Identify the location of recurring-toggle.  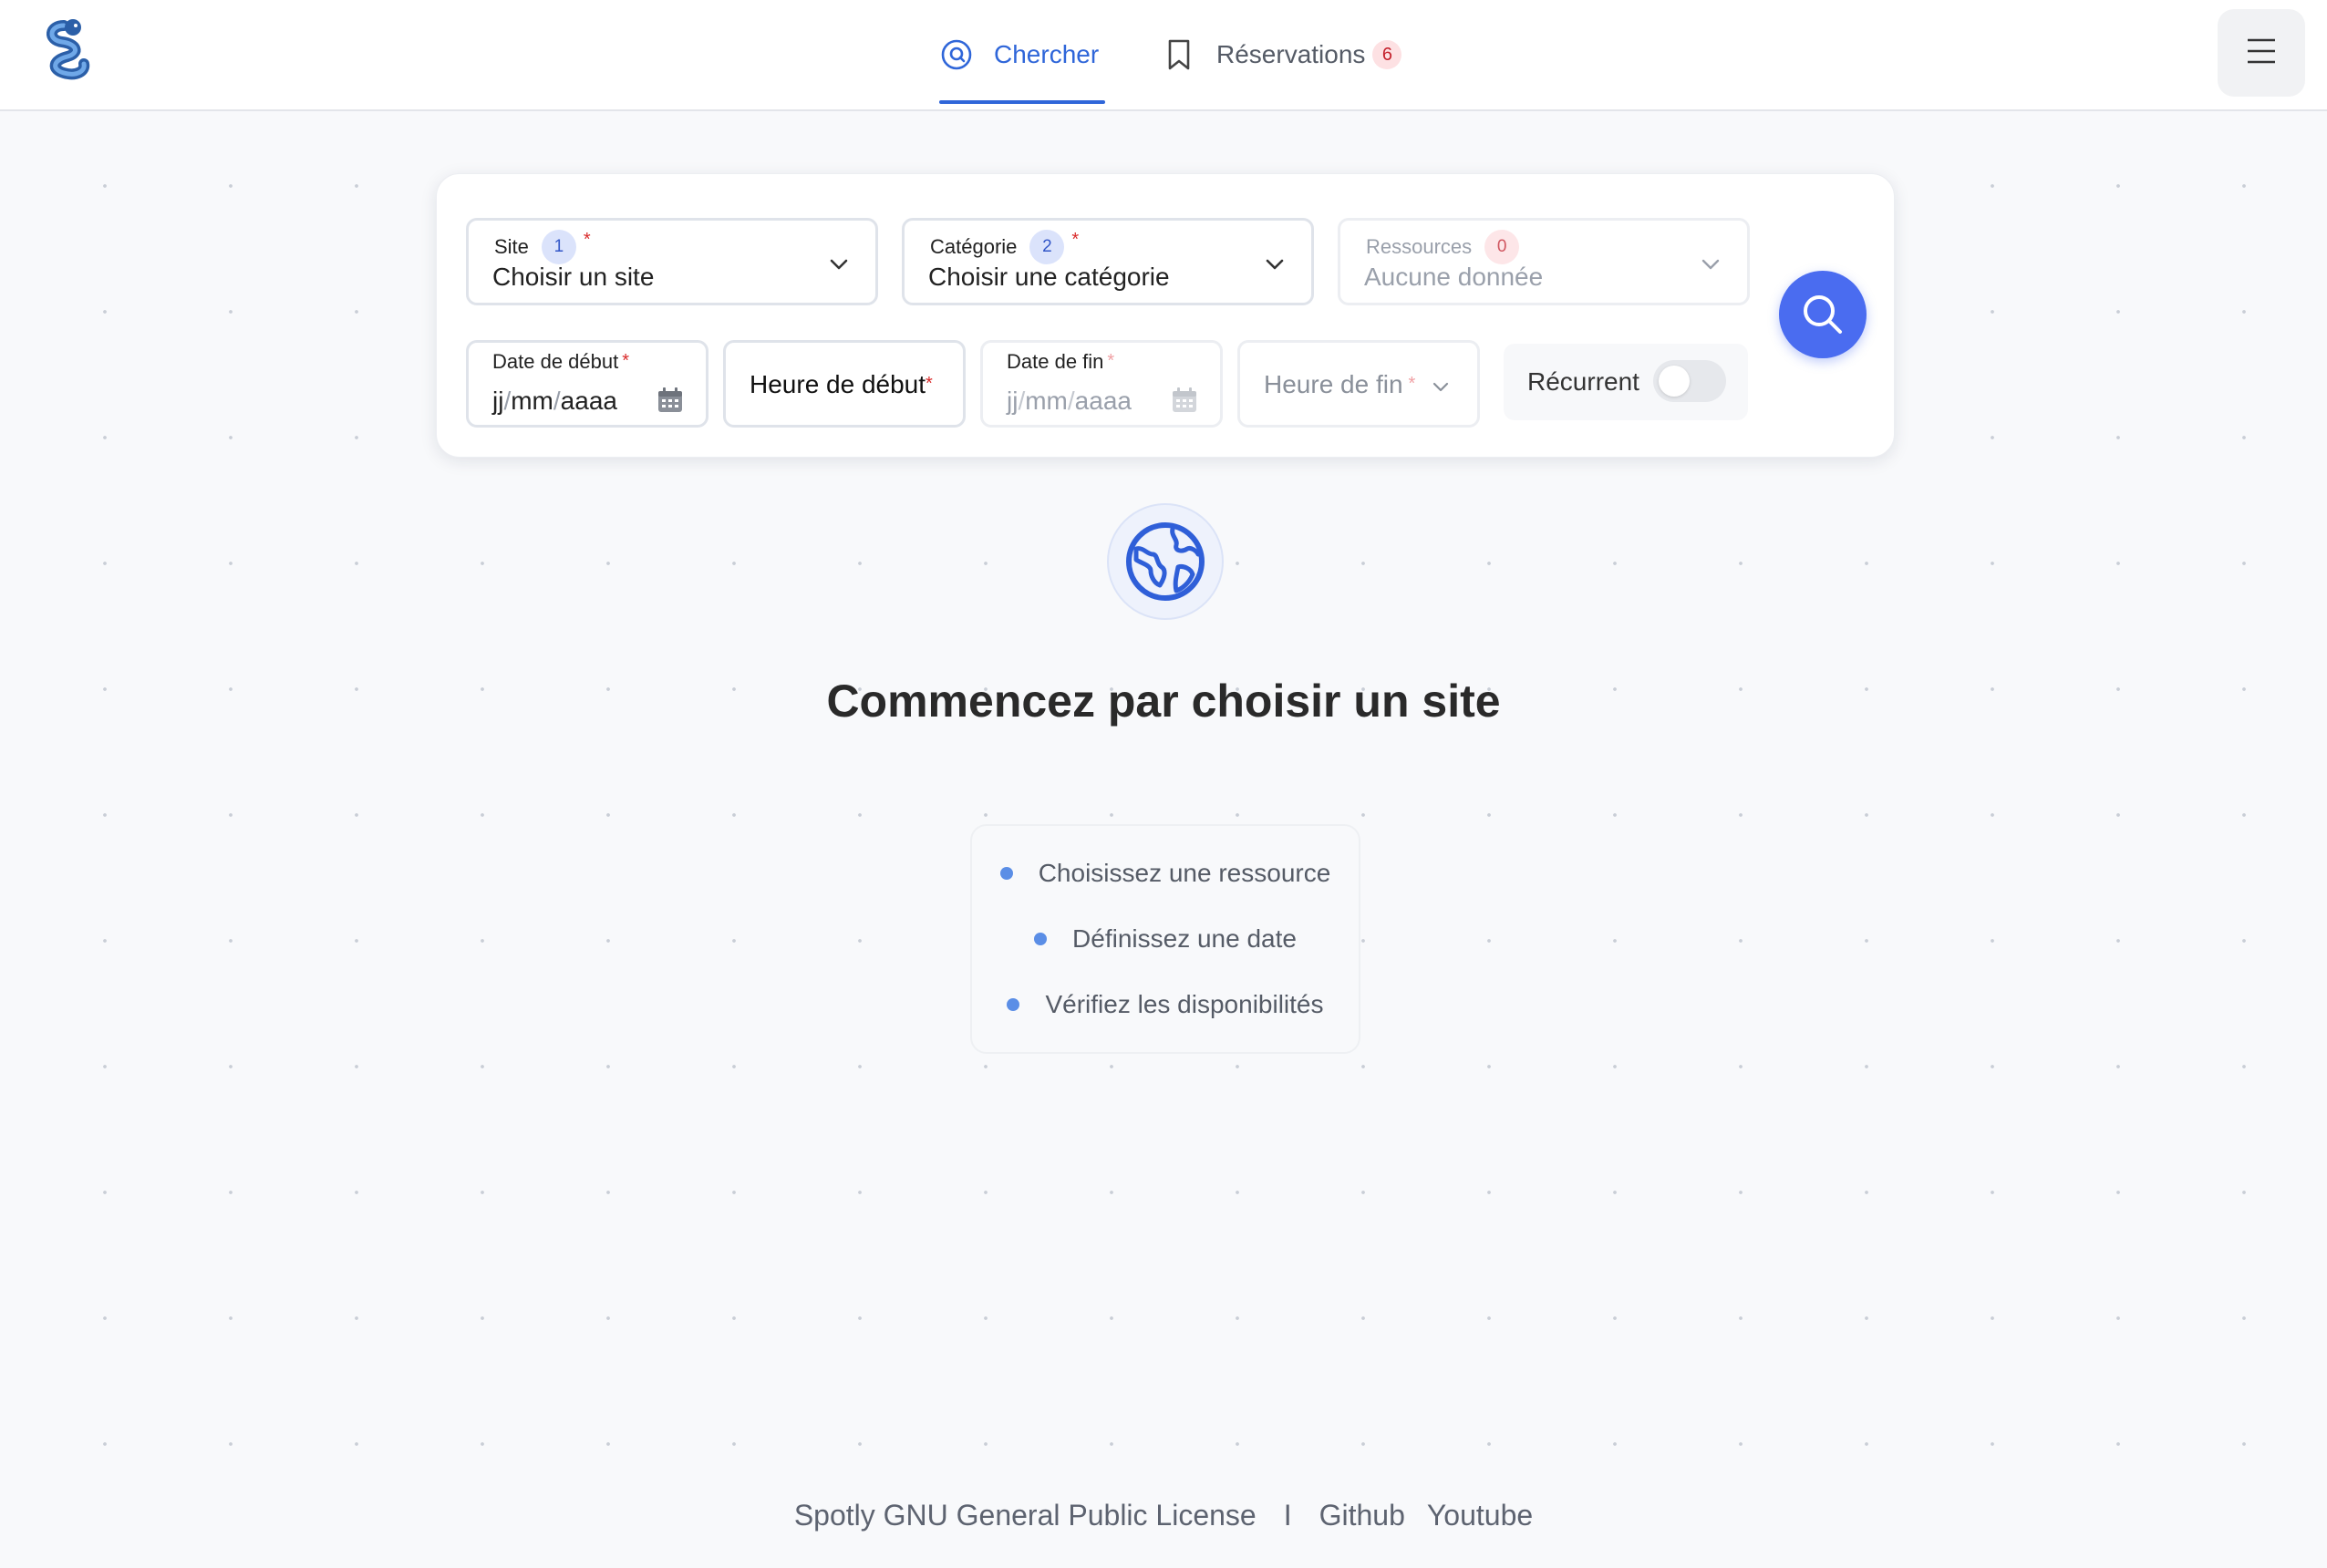
(1689, 381).